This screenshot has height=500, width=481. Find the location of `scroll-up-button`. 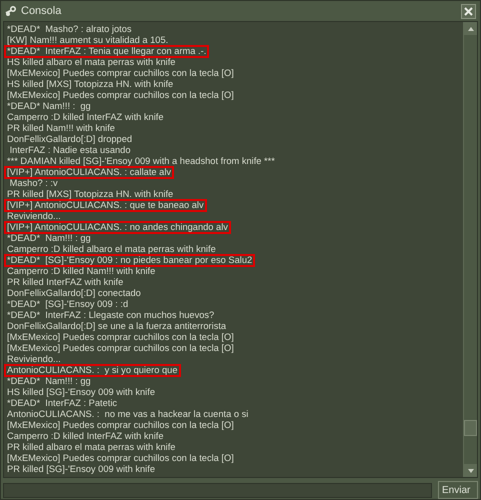

scroll-up-button is located at coordinates (470, 28).